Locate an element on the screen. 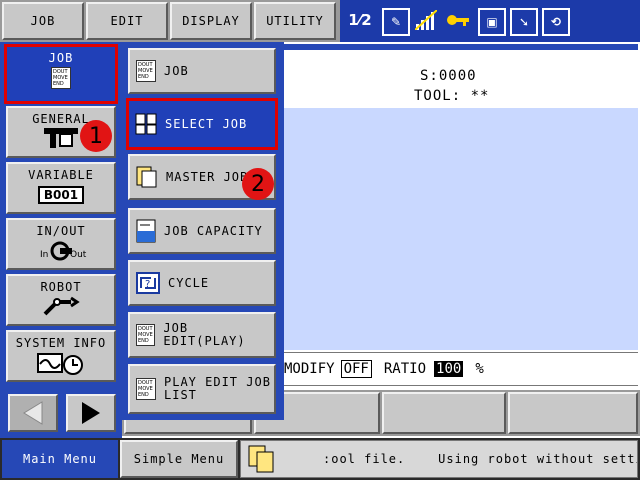  page-forward-button is located at coordinates (91, 413).